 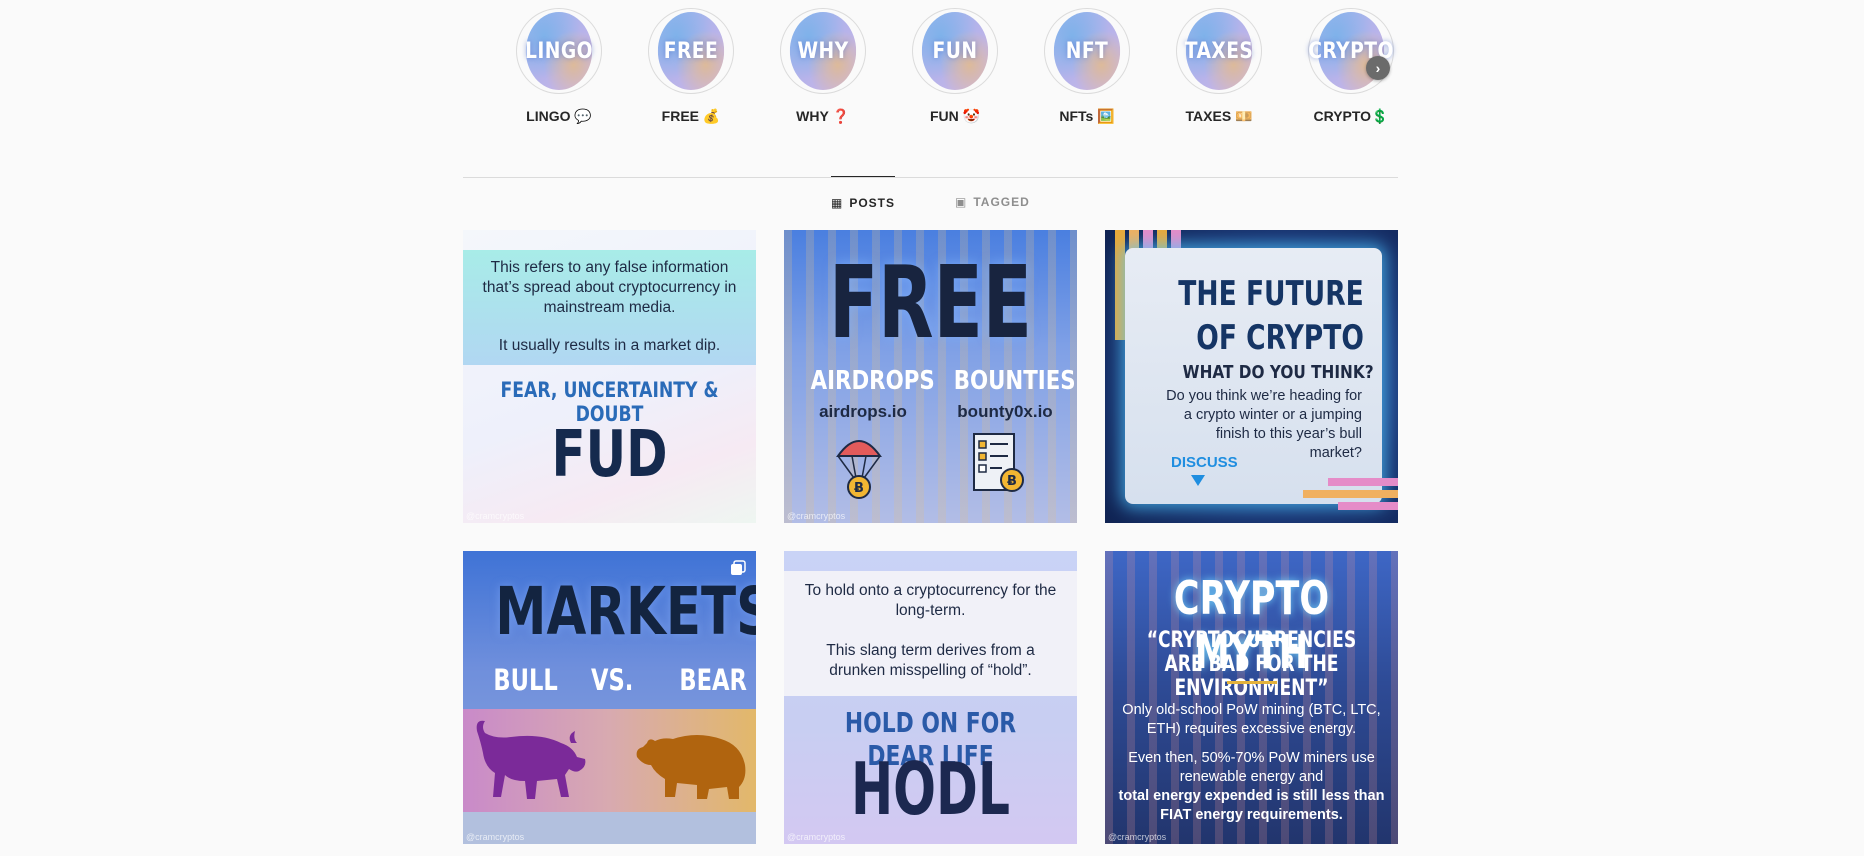 What do you see at coordinates (1252, 682) in the screenshot?
I see `divider-bar` at bounding box center [1252, 682].